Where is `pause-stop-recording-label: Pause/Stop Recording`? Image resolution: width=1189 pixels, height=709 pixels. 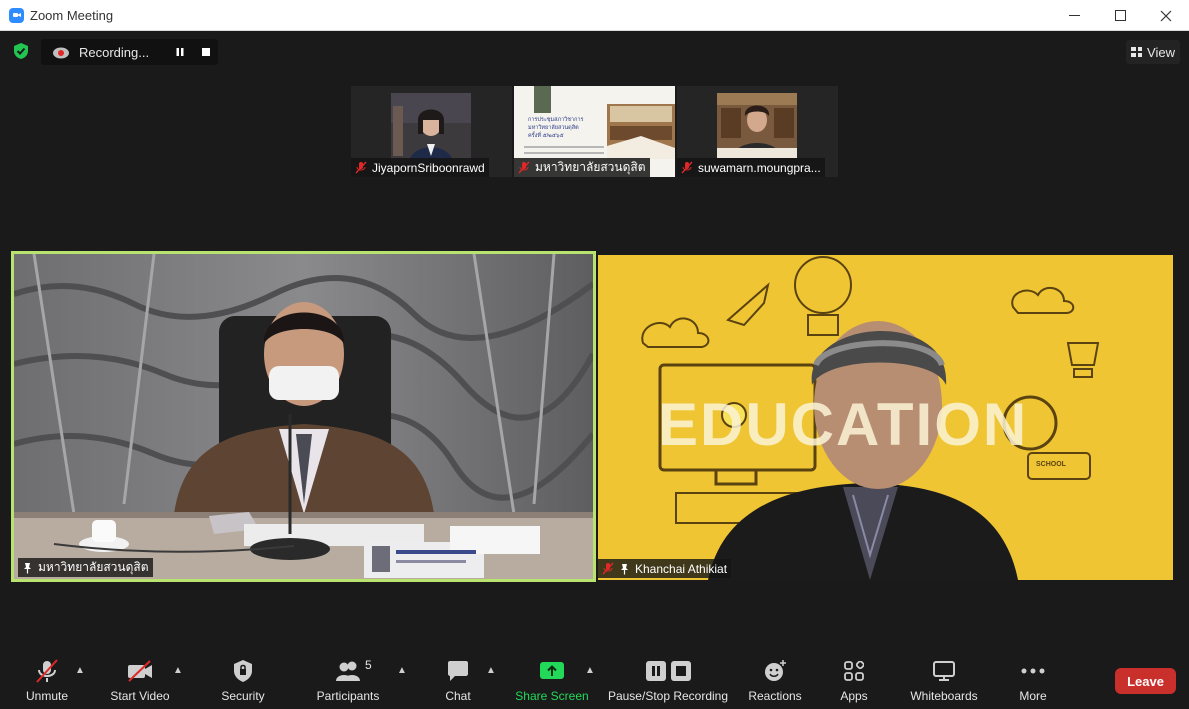
pause-stop-recording-label: Pause/Stop Recording is located at coordinates (668, 696).